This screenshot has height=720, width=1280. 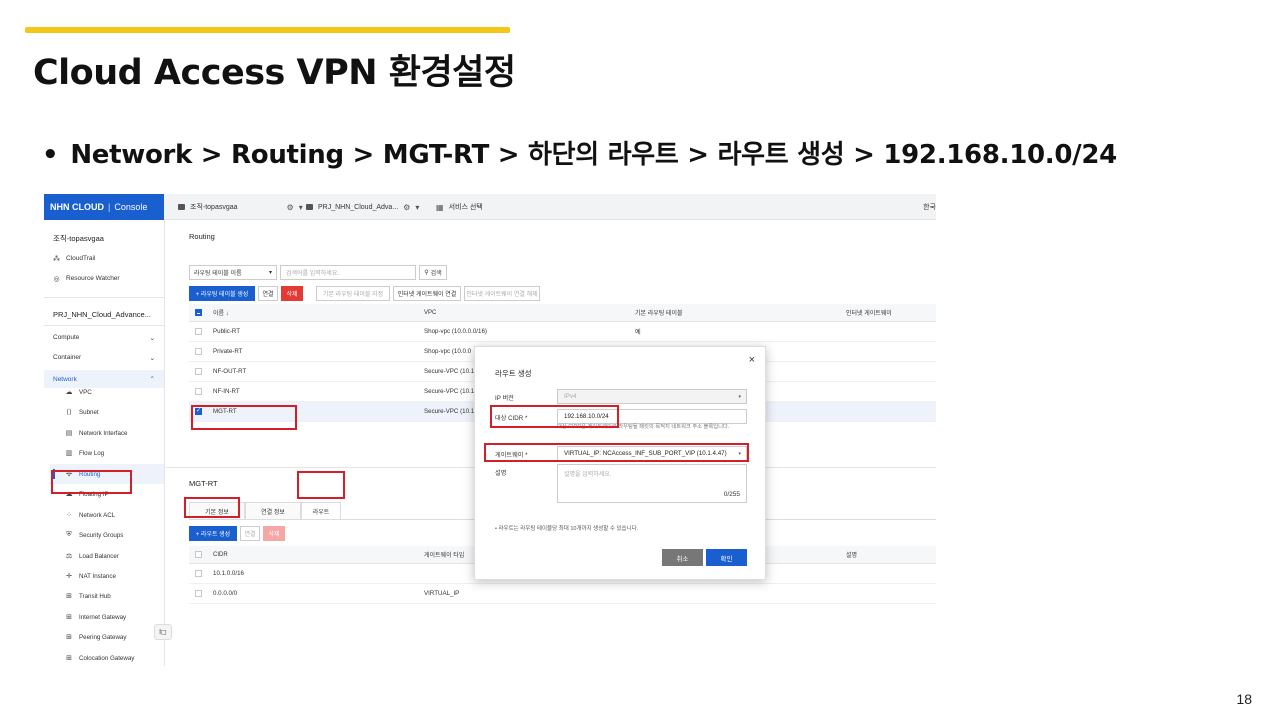 What do you see at coordinates (450, 391) in the screenshot?
I see `row-vpc: Secure-VPC (10.1.` at bounding box center [450, 391].